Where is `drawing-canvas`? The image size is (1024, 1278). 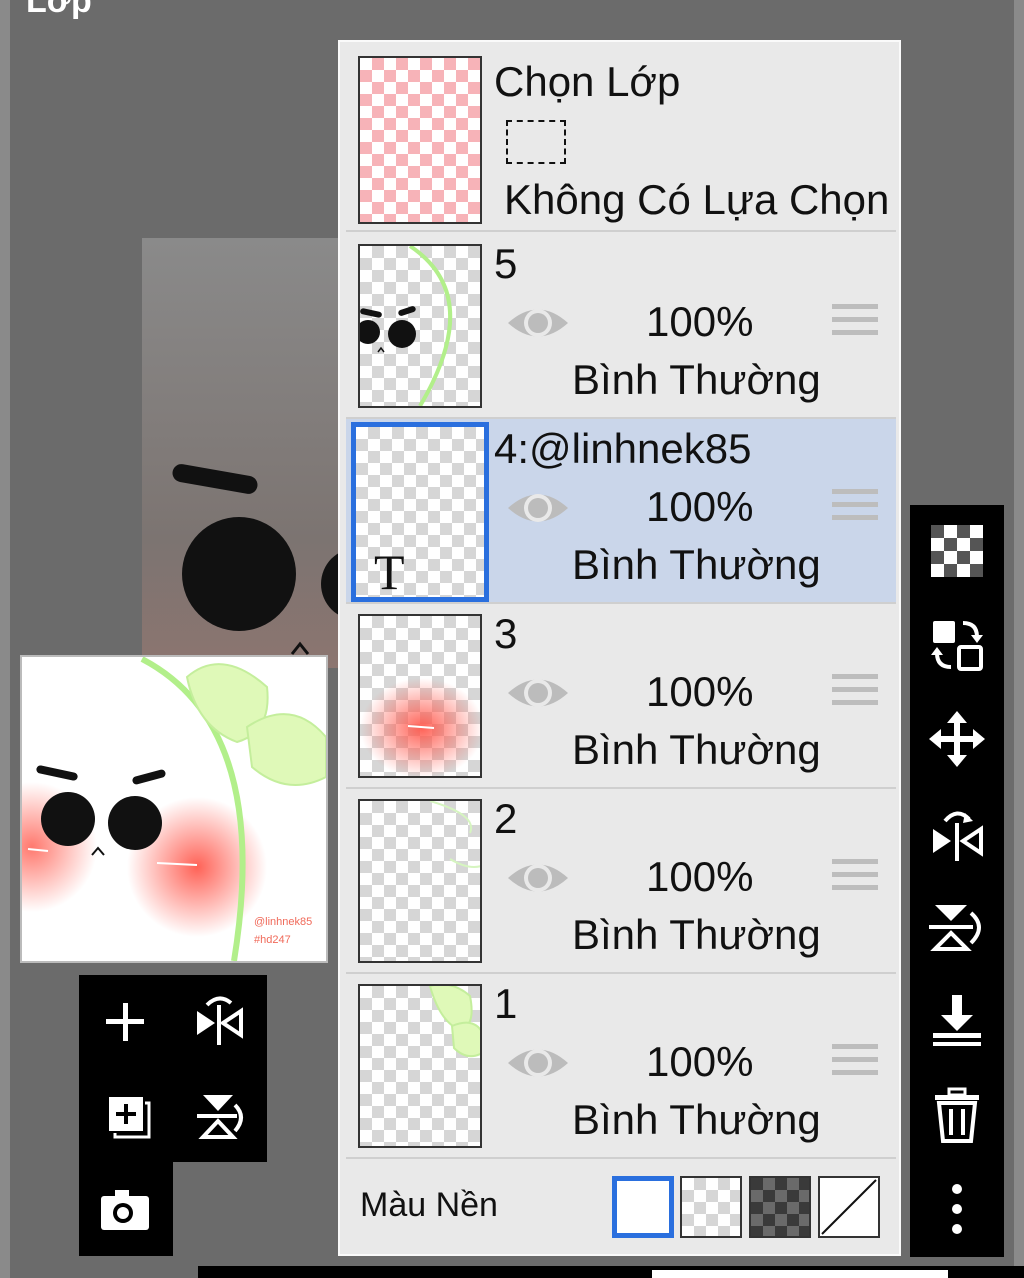 drawing-canvas is located at coordinates (242, 453).